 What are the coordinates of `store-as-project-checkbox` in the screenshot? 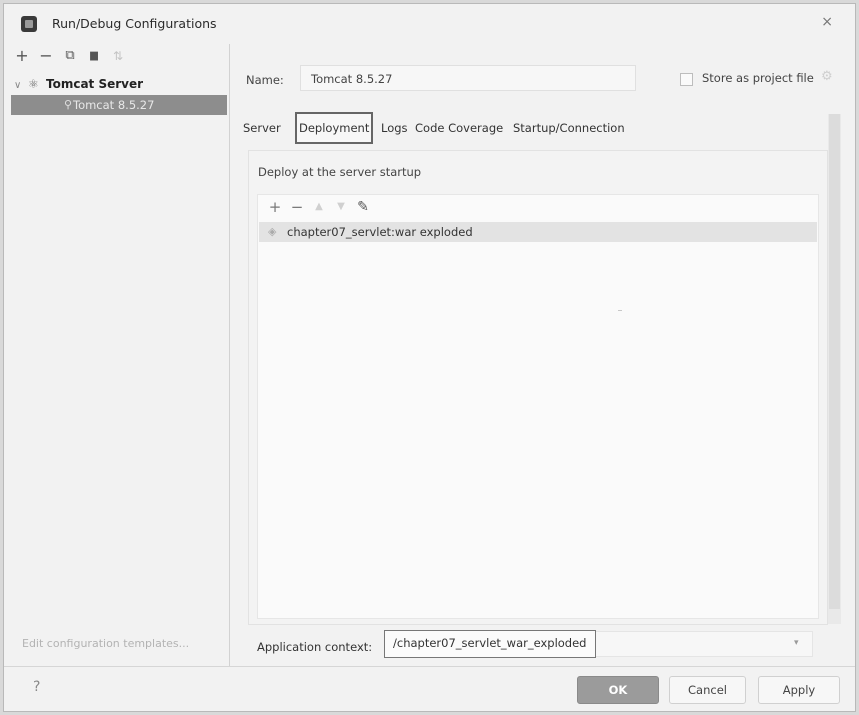 It's located at (686, 79).